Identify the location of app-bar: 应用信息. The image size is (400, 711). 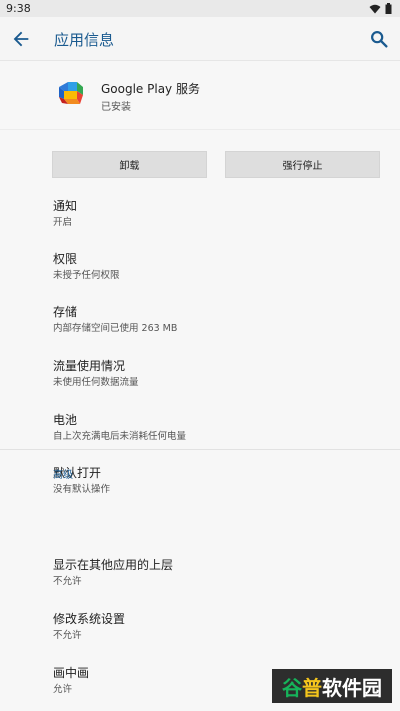
(200, 39).